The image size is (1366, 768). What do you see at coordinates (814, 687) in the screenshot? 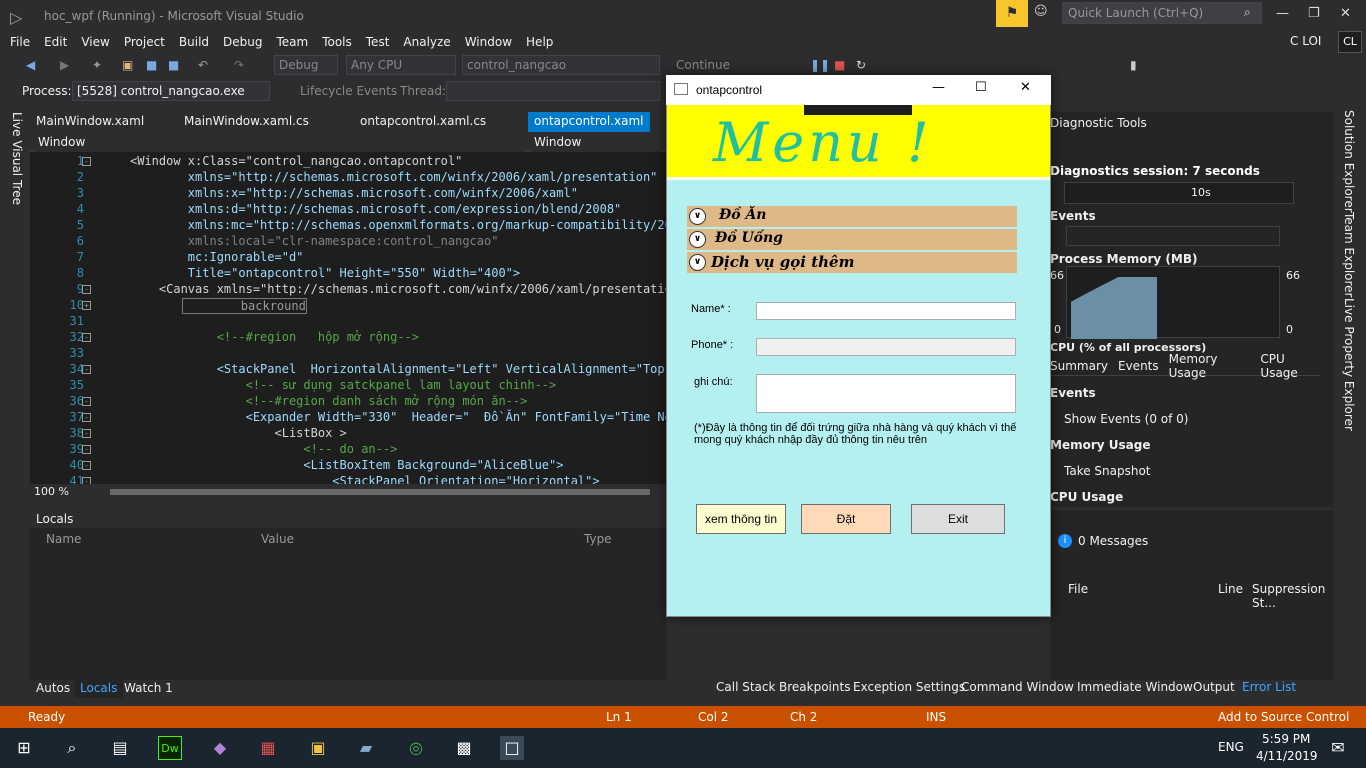
I see `tab-breakpoints: Breakpoints` at bounding box center [814, 687].